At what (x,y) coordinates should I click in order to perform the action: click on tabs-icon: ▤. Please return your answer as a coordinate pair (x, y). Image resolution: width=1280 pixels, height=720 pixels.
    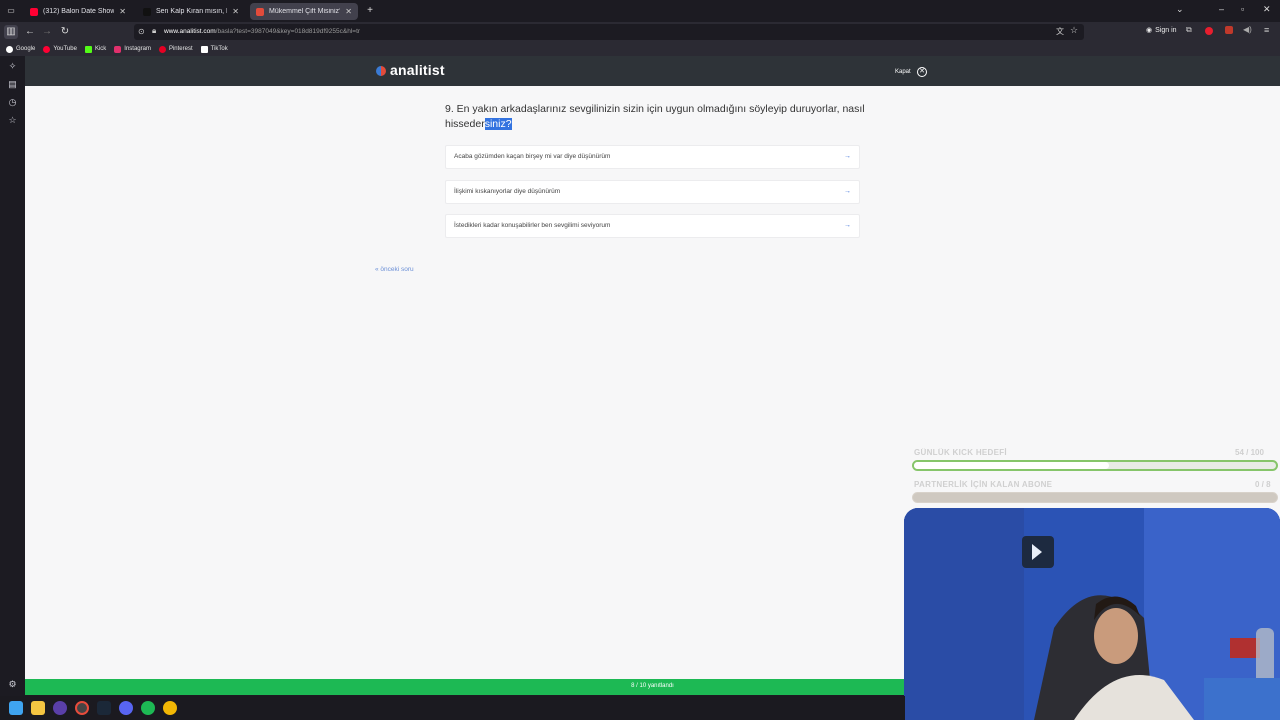
    Looking at the image, I should click on (12, 85).